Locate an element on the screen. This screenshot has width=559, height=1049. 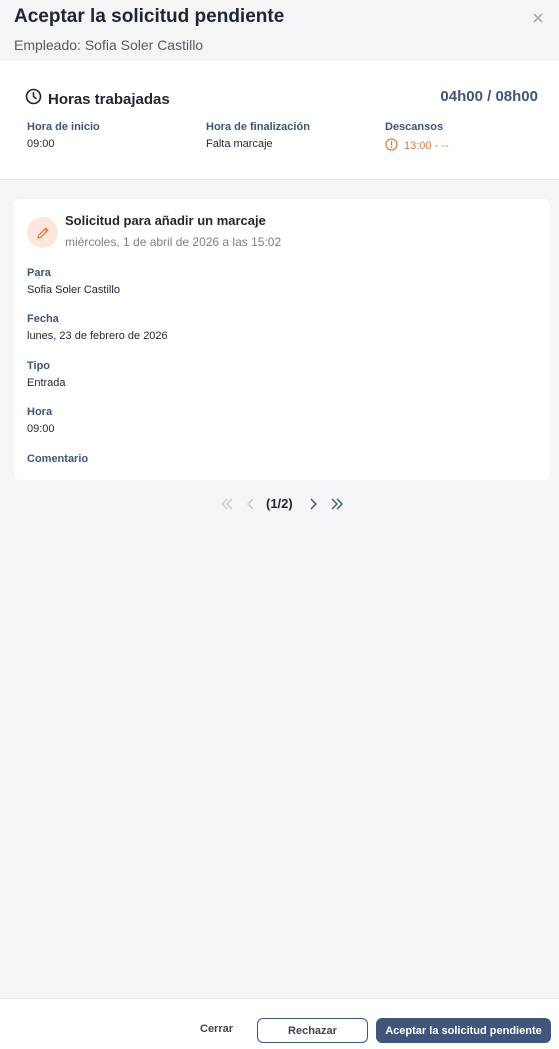
breaks-value-row: 13:00 - -- is located at coordinates (417, 146).